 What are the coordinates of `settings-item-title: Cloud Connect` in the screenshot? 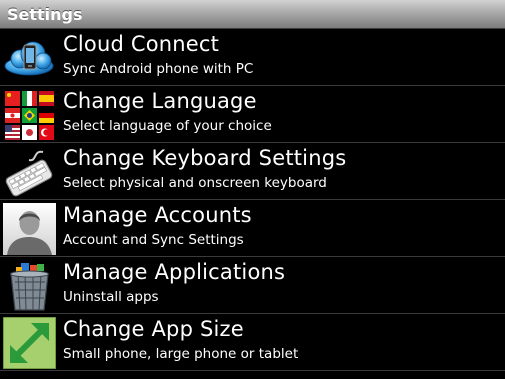 It's located at (141, 44).